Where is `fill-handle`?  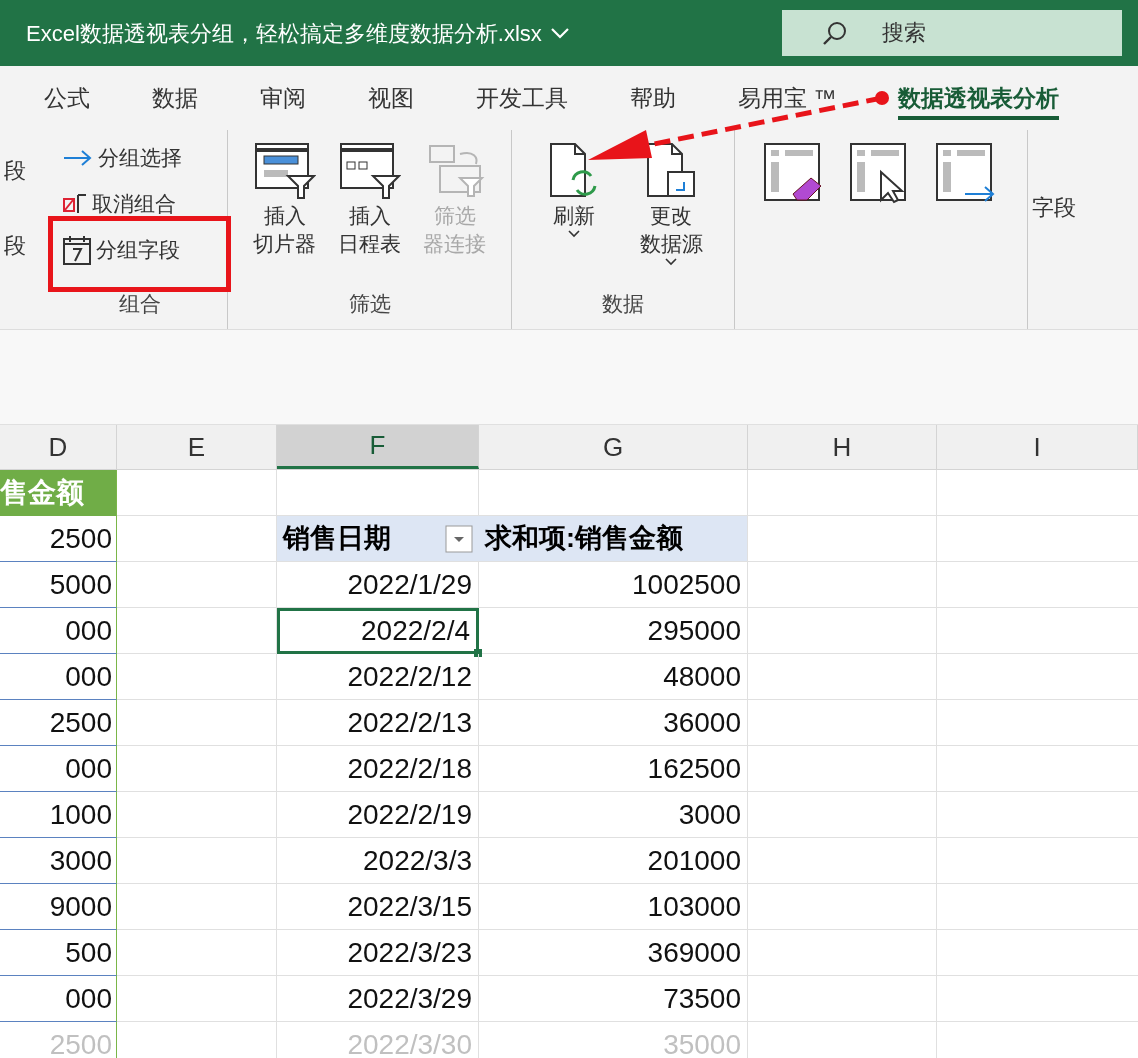 fill-handle is located at coordinates (478, 653).